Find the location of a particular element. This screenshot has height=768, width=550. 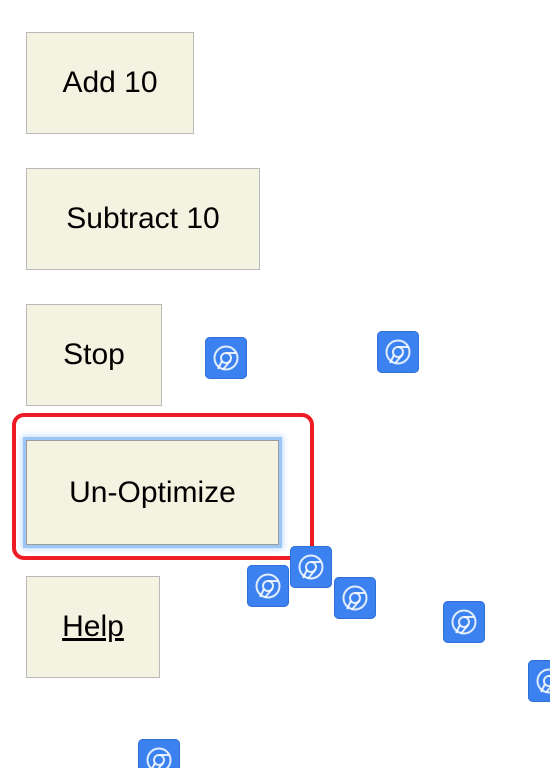

stop-label: Stop is located at coordinates (94, 354).